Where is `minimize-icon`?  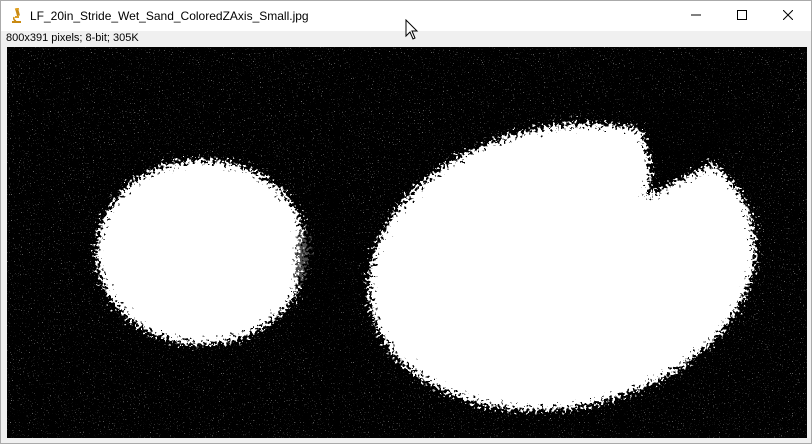
minimize-icon is located at coordinates (696, 16).